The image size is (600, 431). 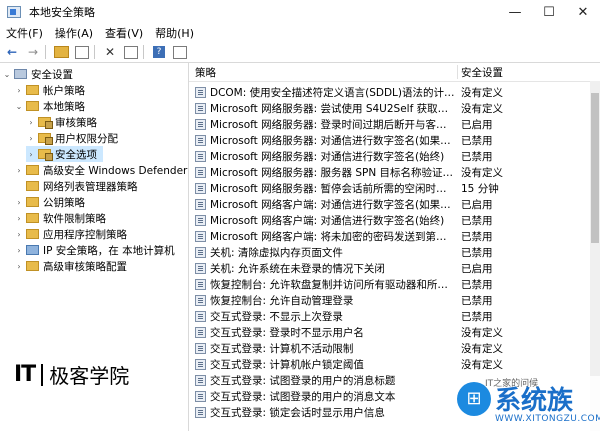 I want to click on up-folder-icon, so click(x=61, y=52).